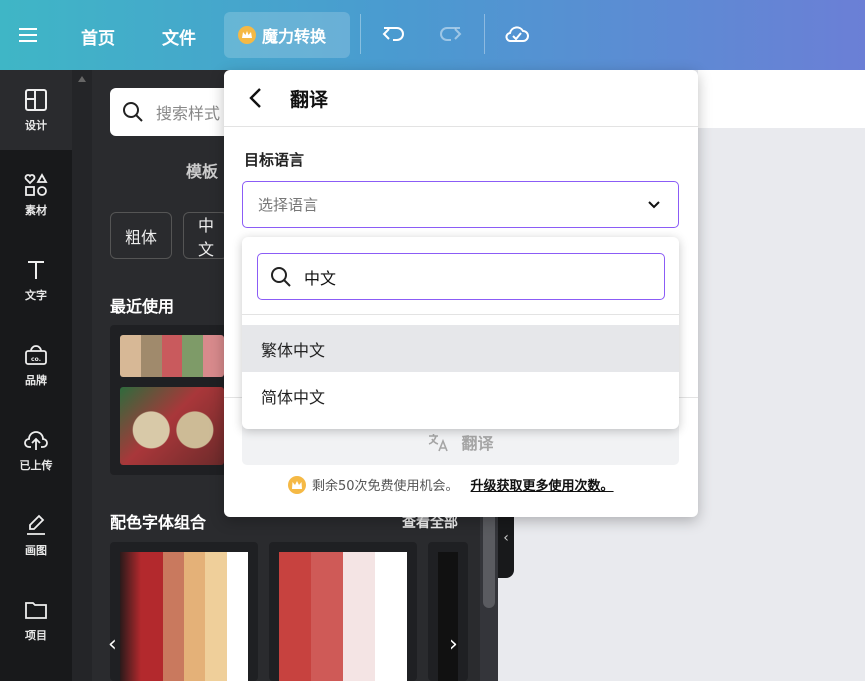  Describe the element at coordinates (517, 34) in the screenshot. I see `cloud-sync-icon` at that location.